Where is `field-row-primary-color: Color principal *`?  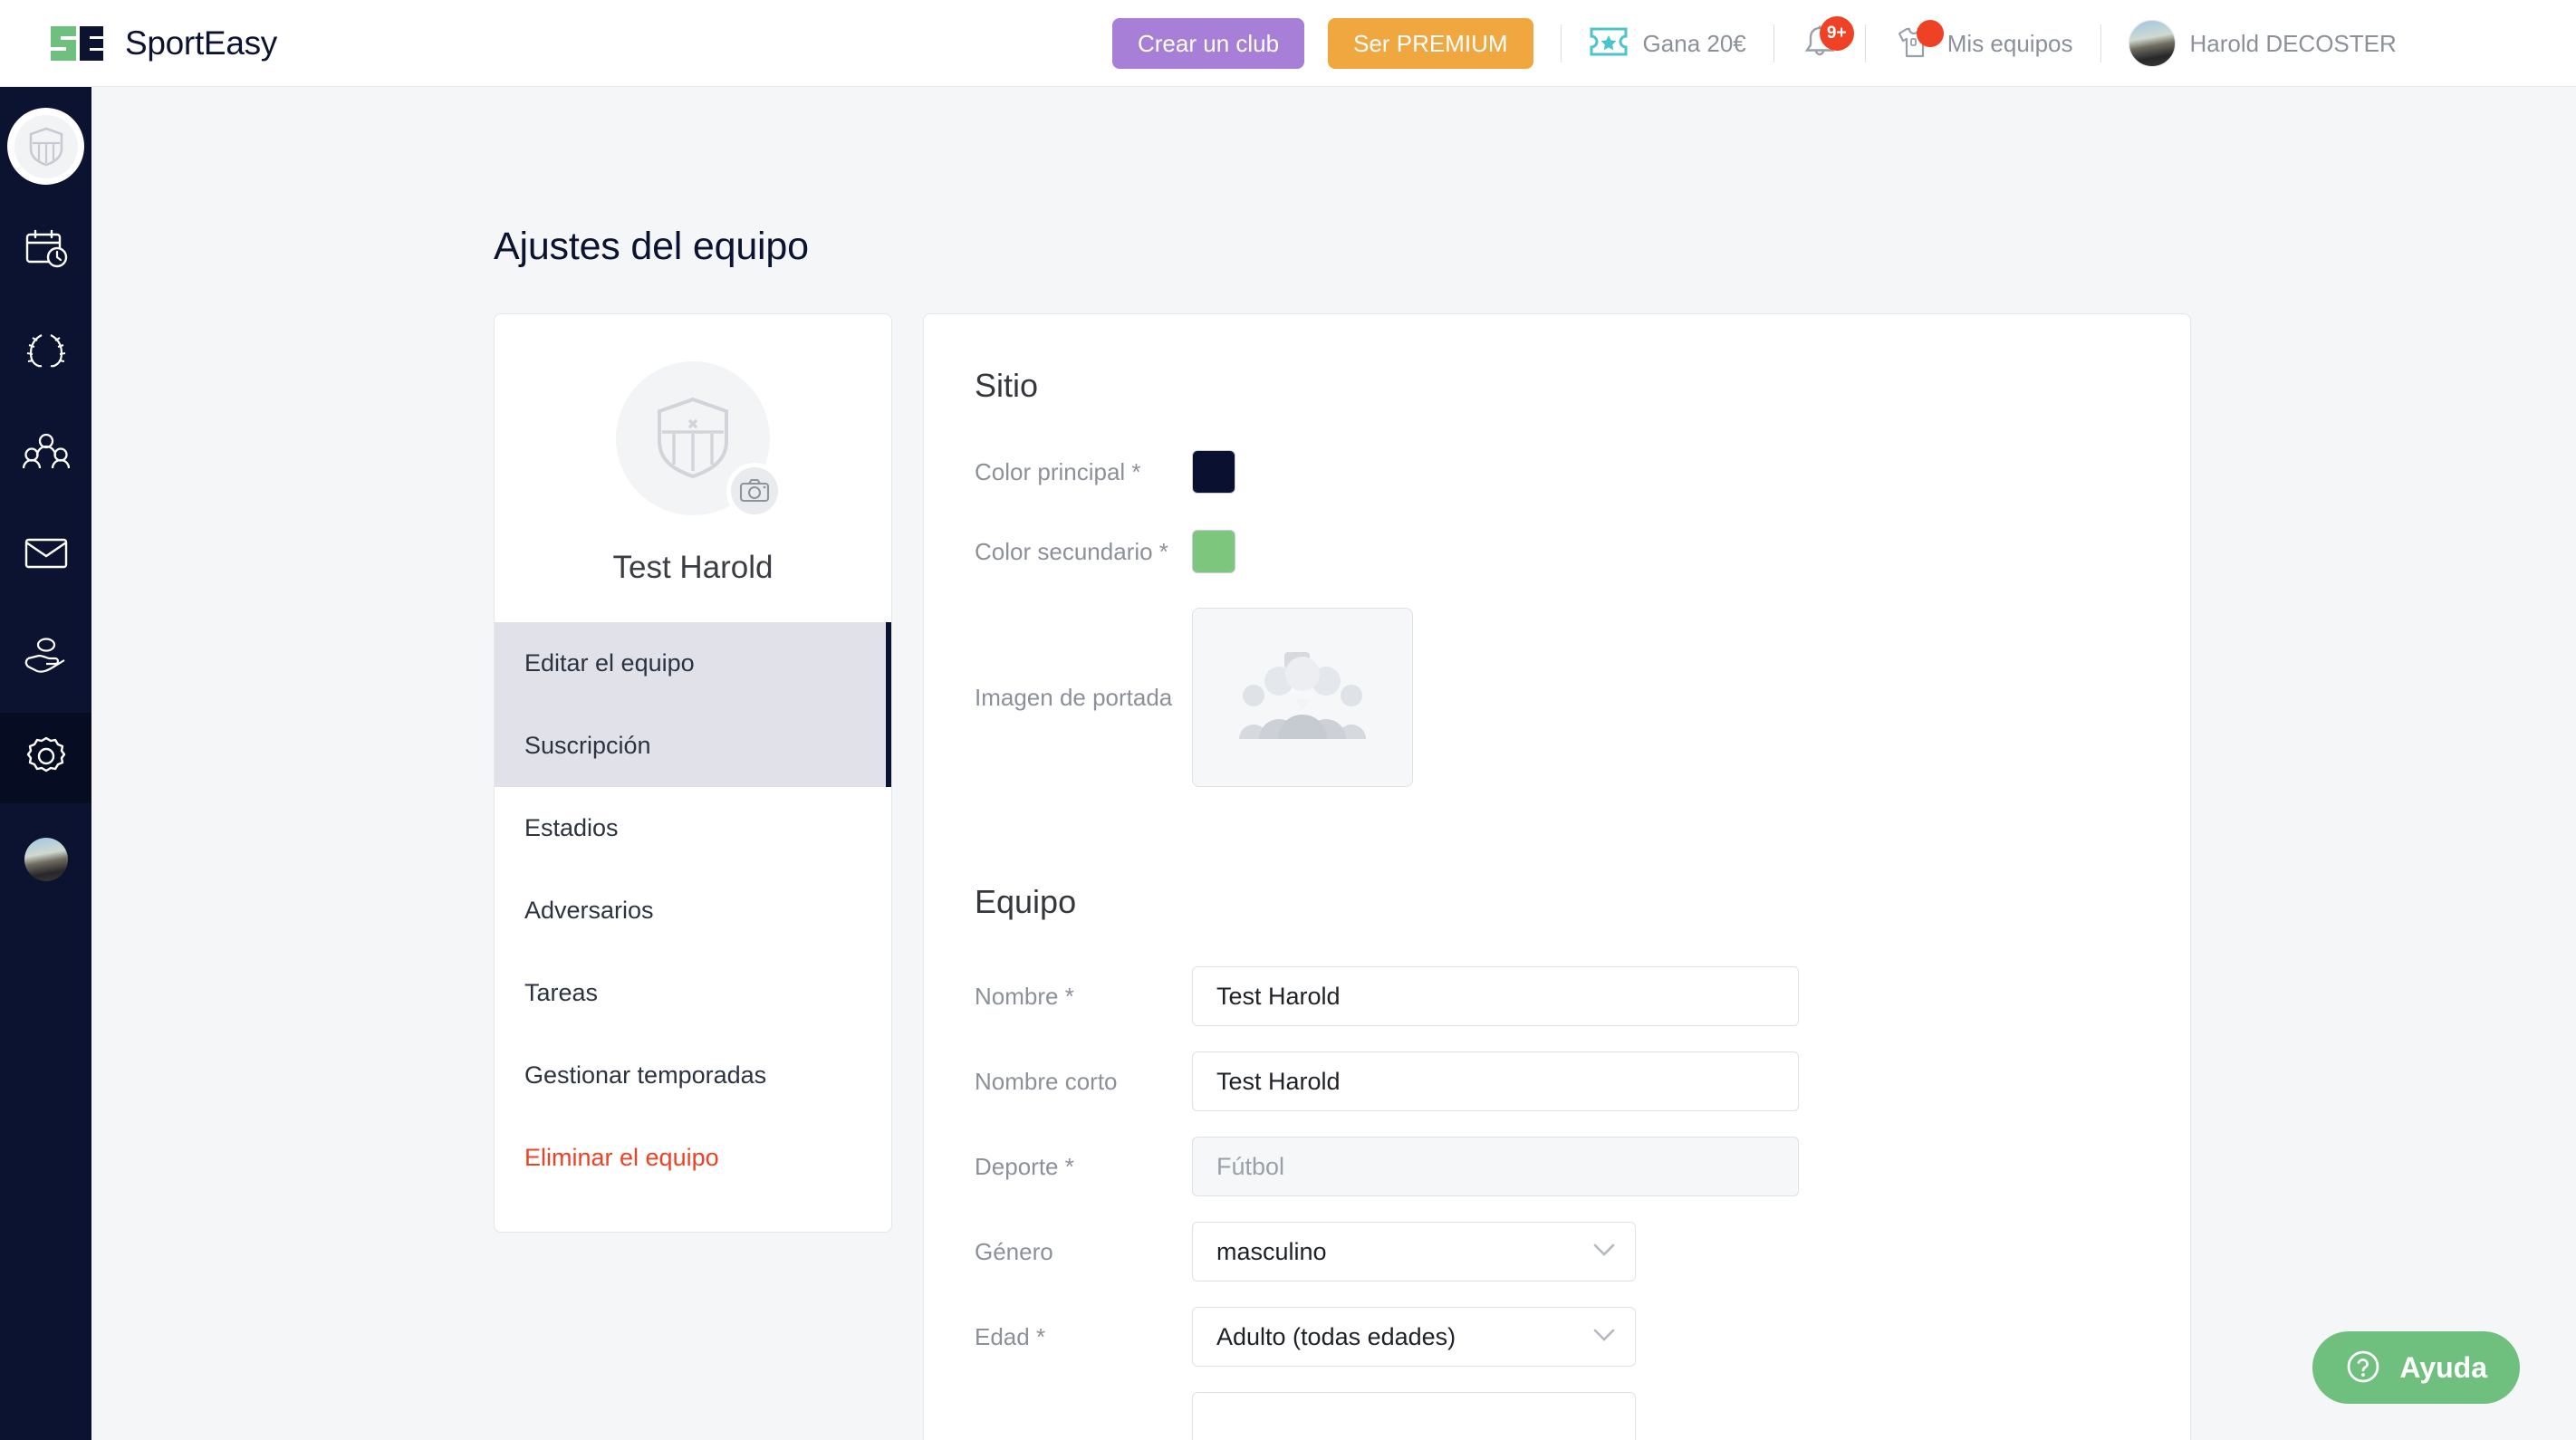
field-row-primary-color: Color principal * is located at coordinates (1582, 472).